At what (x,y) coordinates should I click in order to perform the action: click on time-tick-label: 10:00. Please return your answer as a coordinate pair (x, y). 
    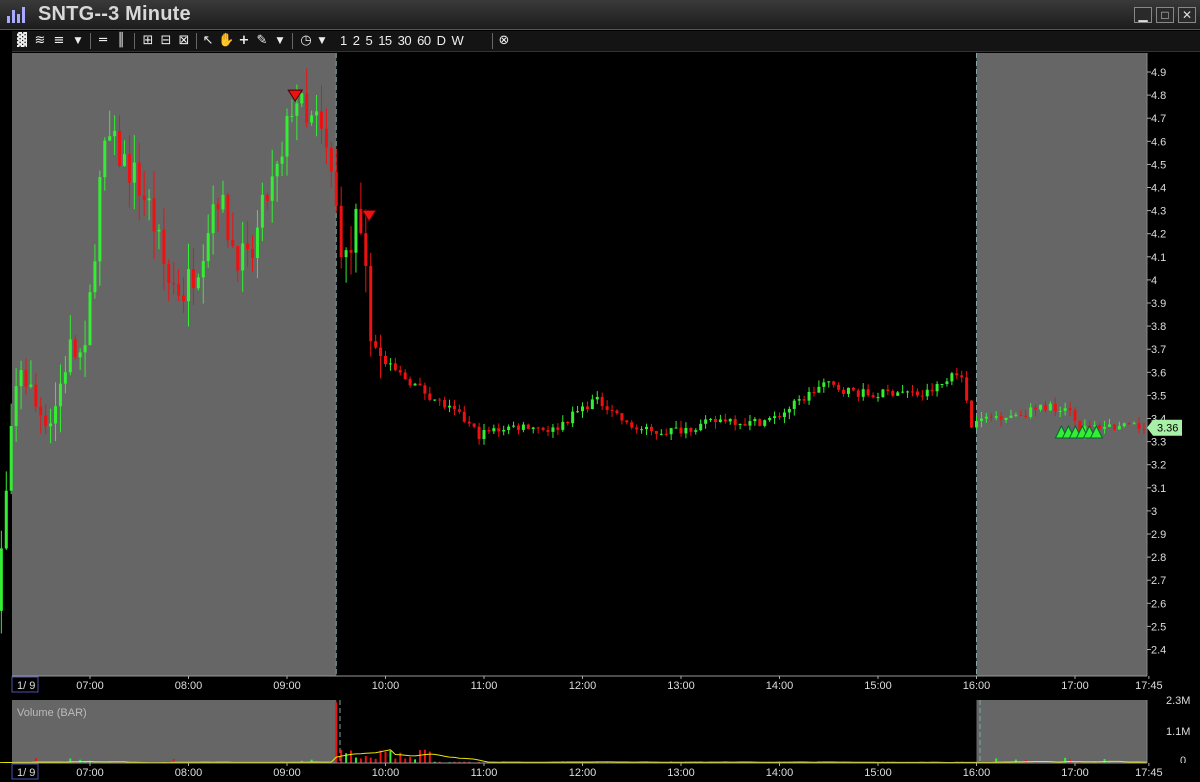
    Looking at the image, I should click on (386, 686).